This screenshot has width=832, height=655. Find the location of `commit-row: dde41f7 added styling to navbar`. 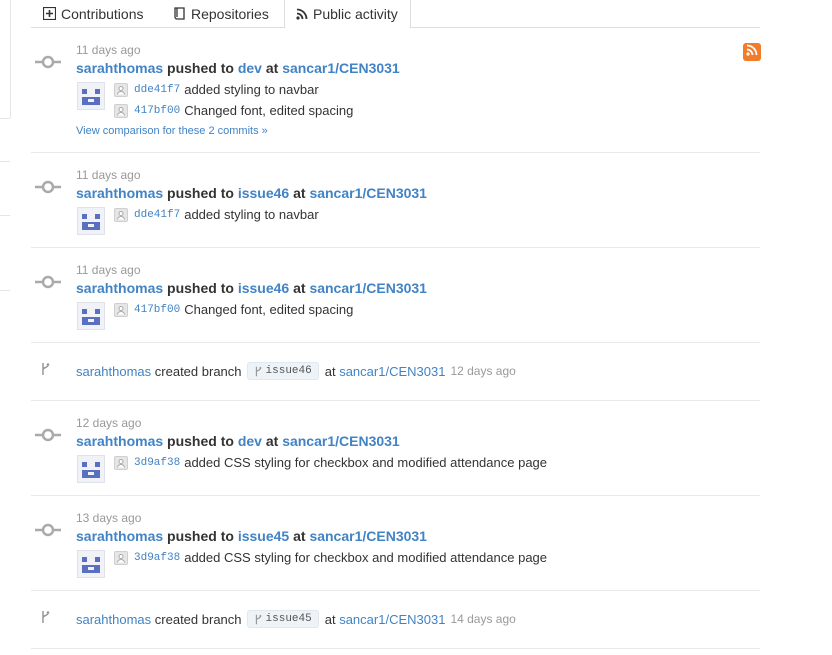

commit-row: dde41f7 added styling to navbar is located at coordinates (216, 89).